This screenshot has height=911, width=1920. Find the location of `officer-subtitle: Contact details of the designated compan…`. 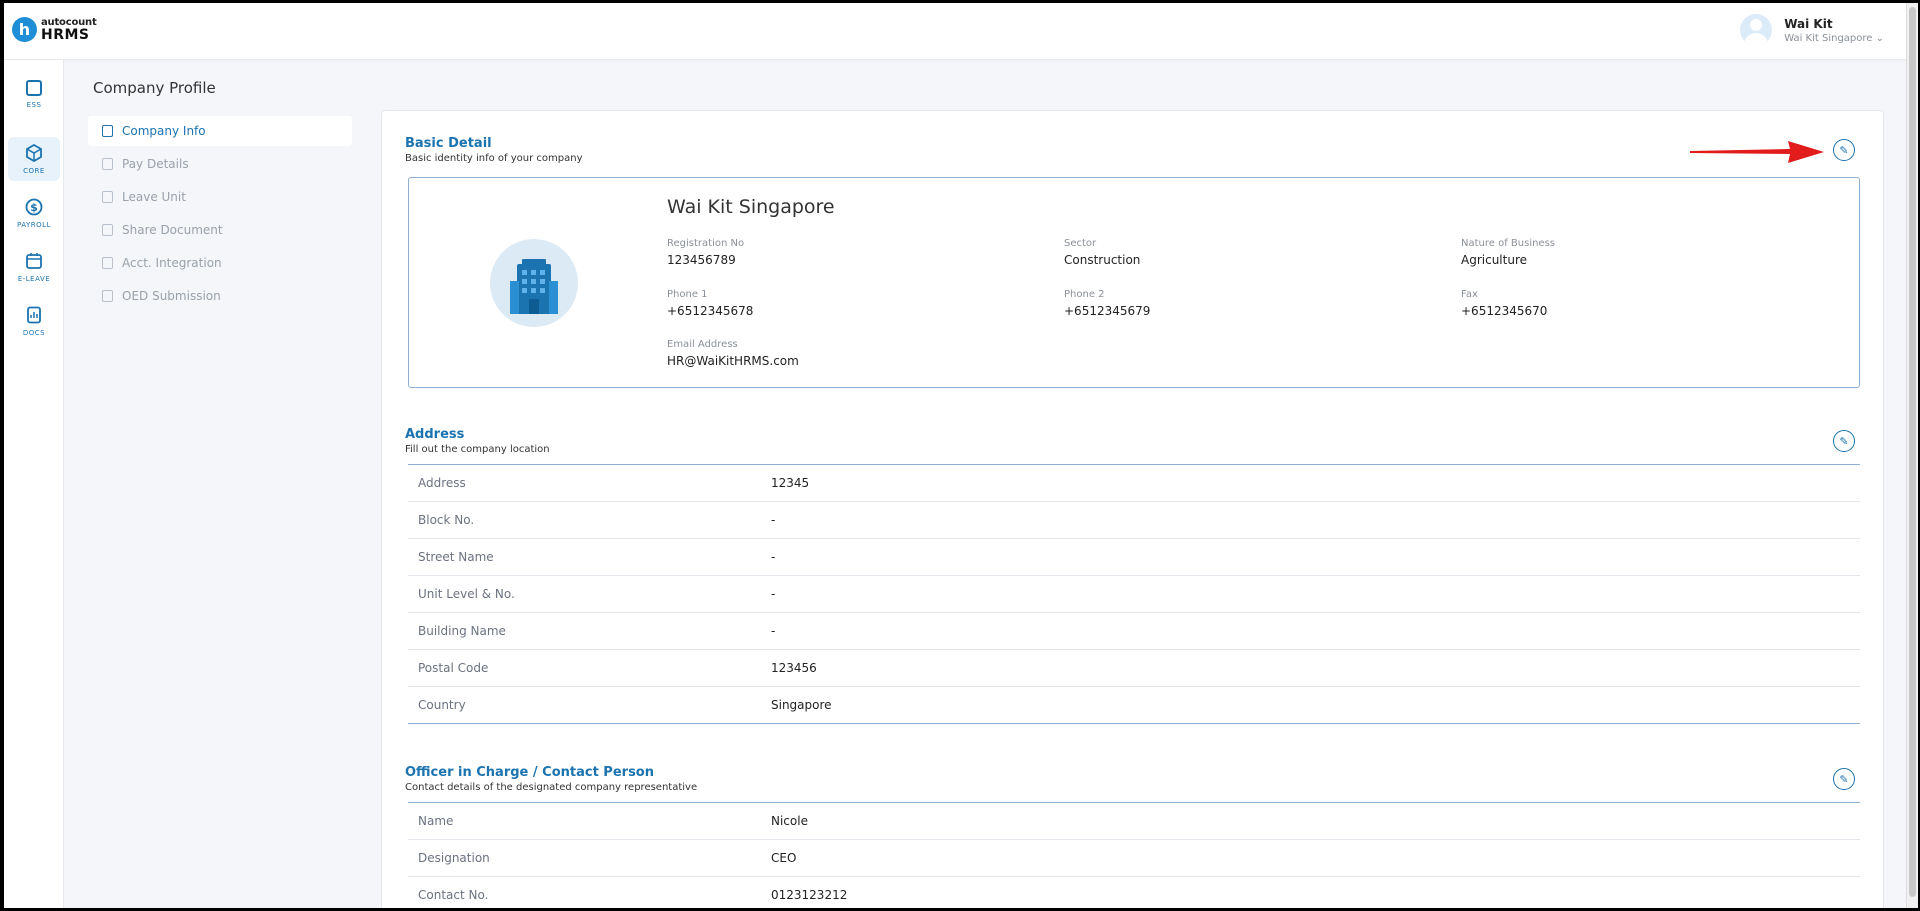

officer-subtitle: Contact details of the designated compan… is located at coordinates (551, 787).